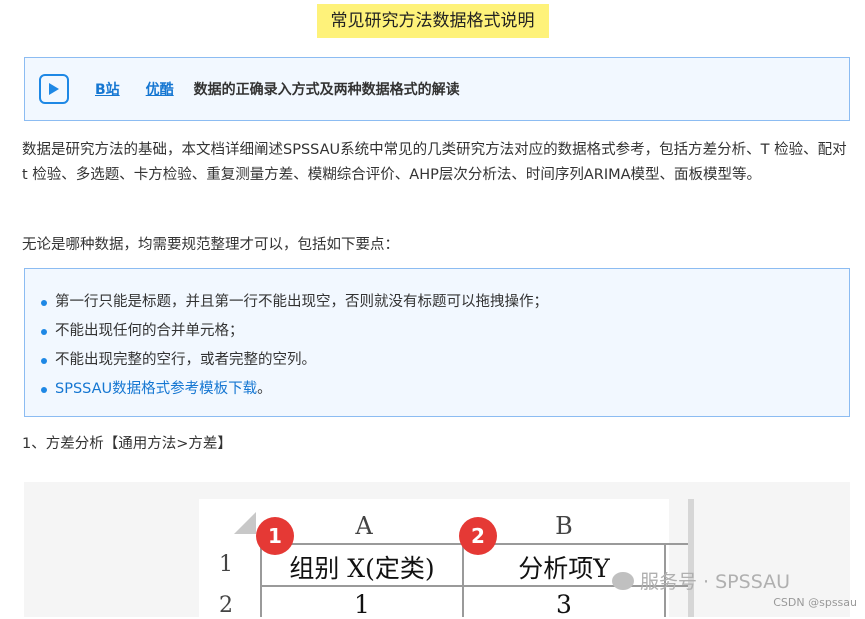  I want to click on column-header-a: A, so click(364, 526).